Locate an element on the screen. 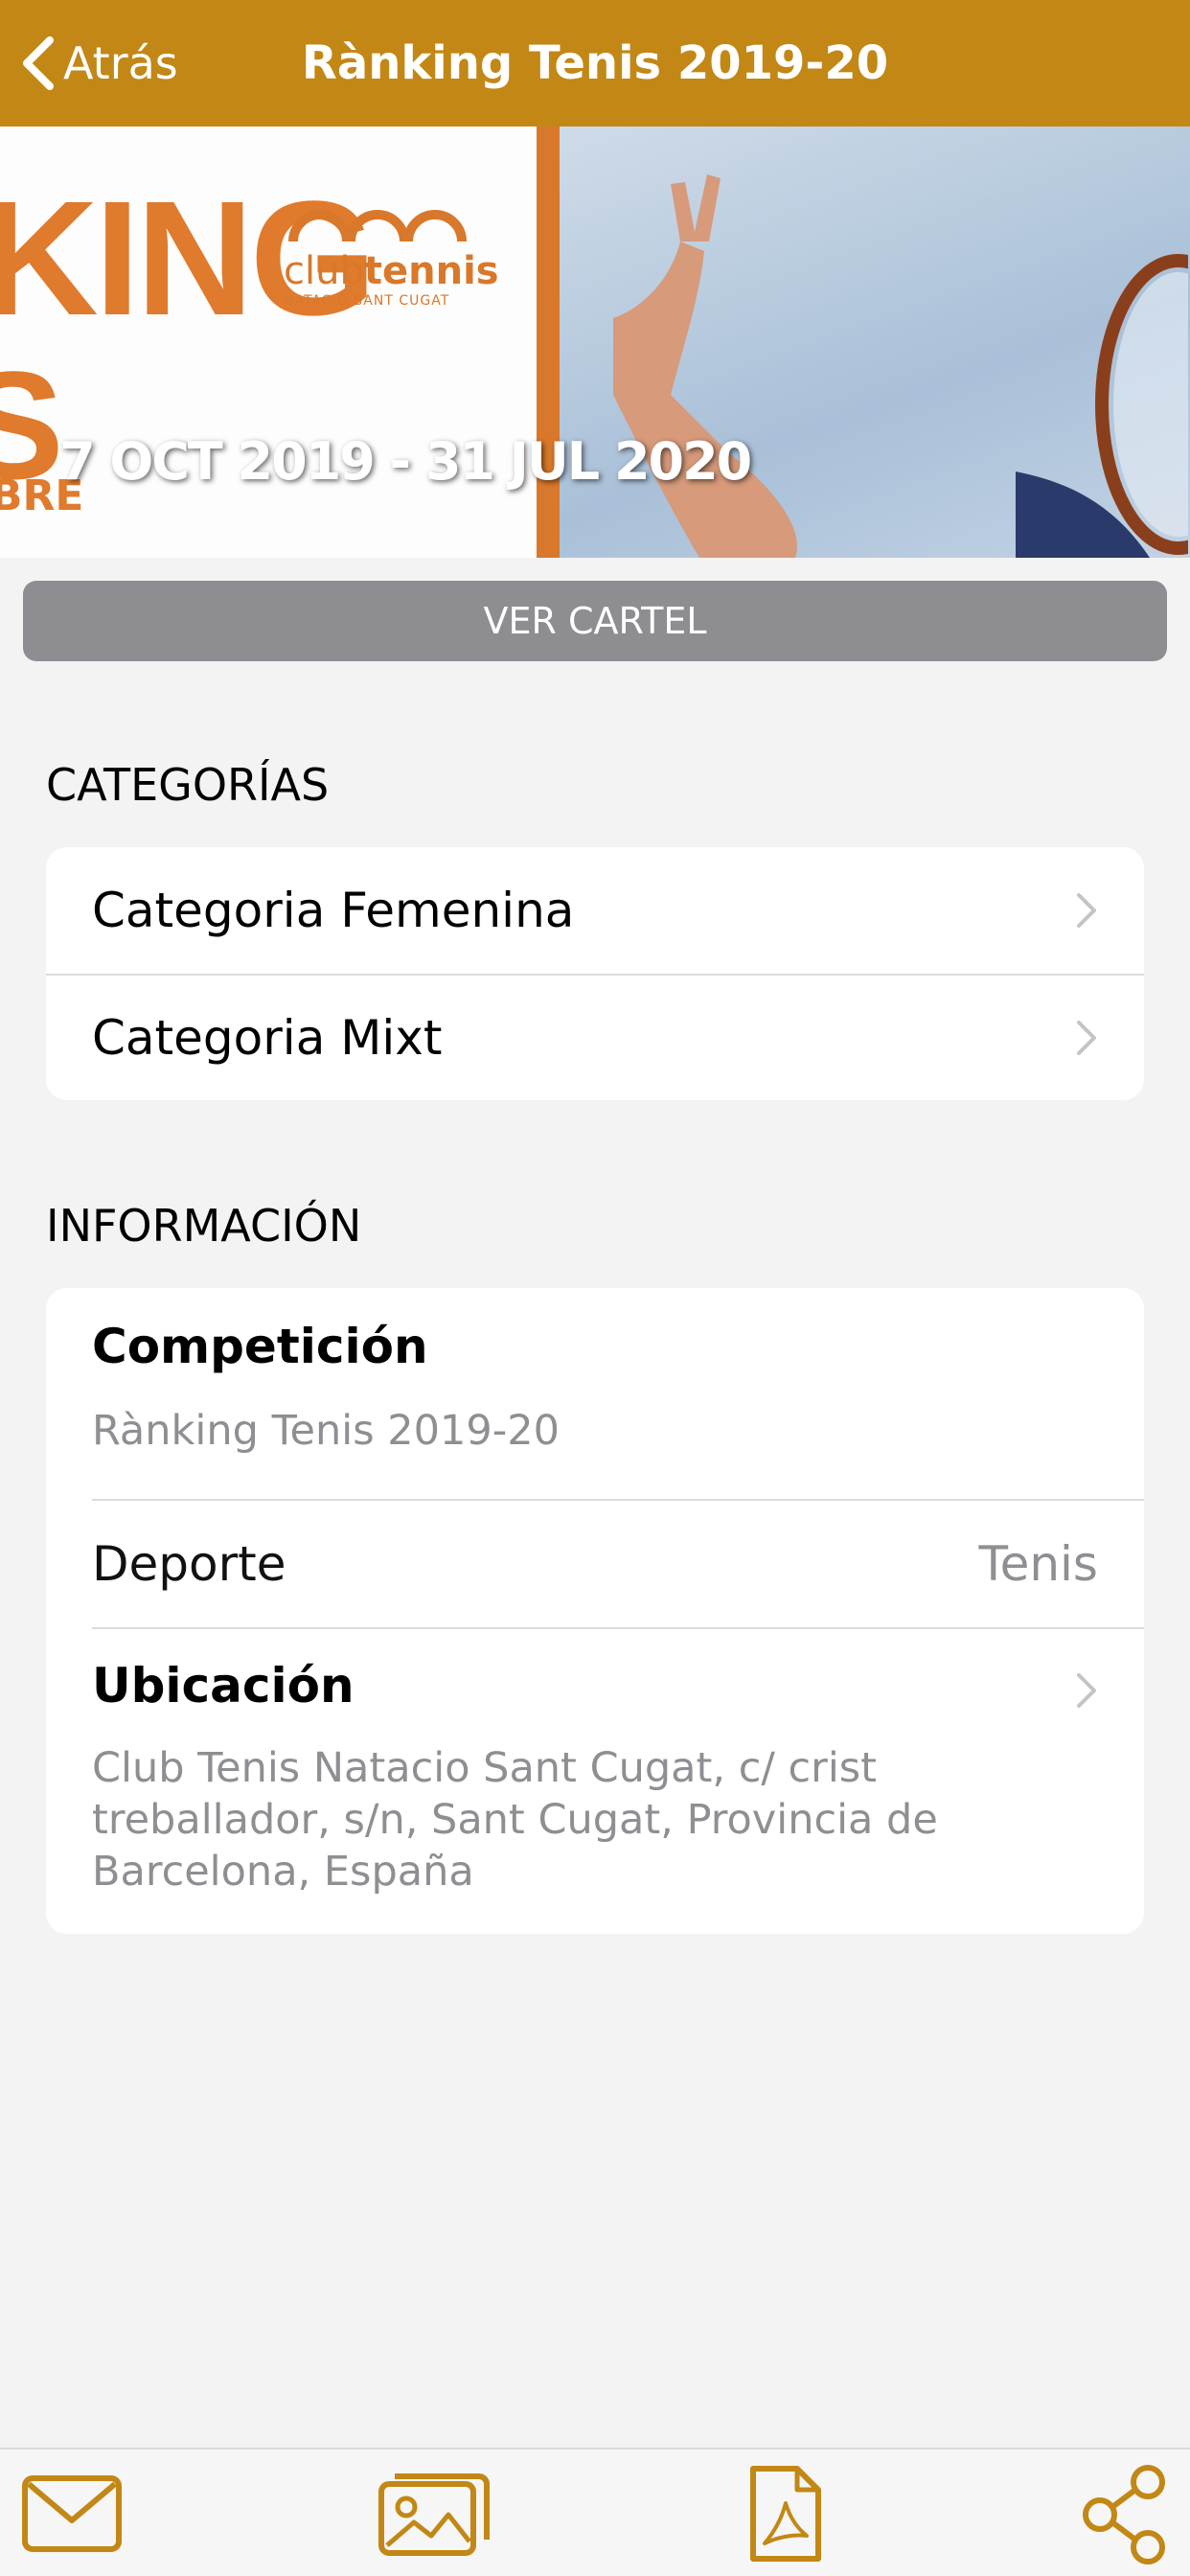 The width and height of the screenshot is (1190, 2576). banner-stripe is located at coordinates (548, 342).